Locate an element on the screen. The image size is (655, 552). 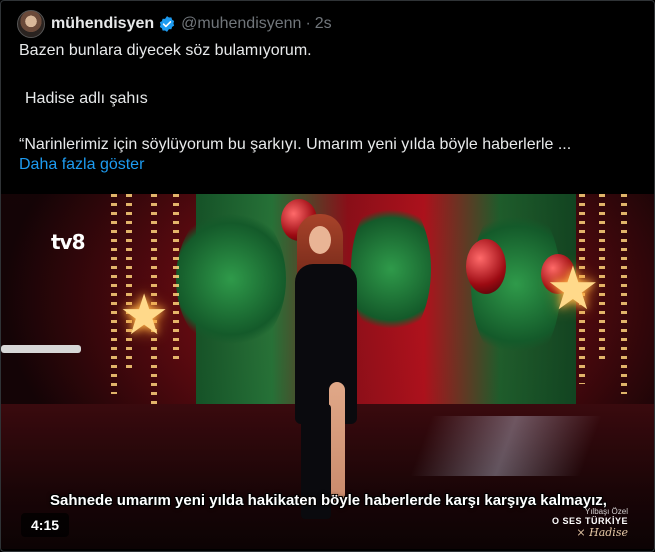
tweet-line: Hadise adlı şahıs is located at coordinates (86, 98).